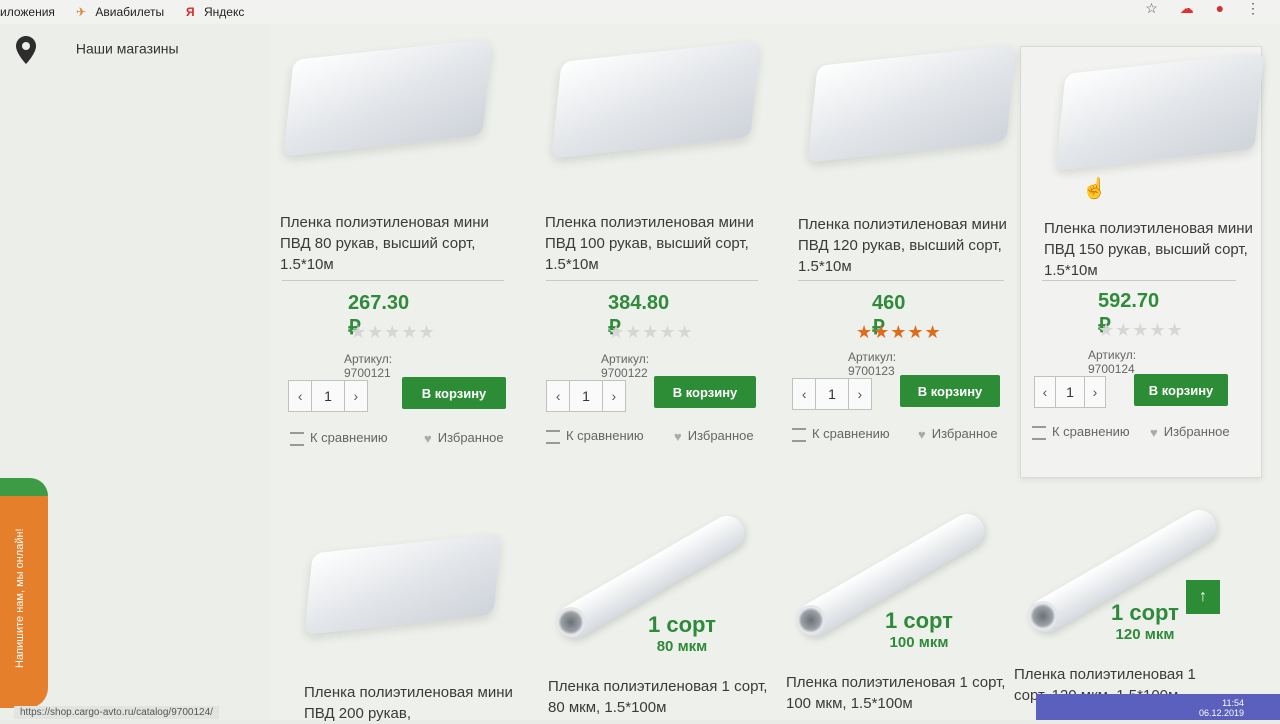  Describe the element at coordinates (1187, 8) in the screenshot. I see `cloud-icon: ☁` at that location.